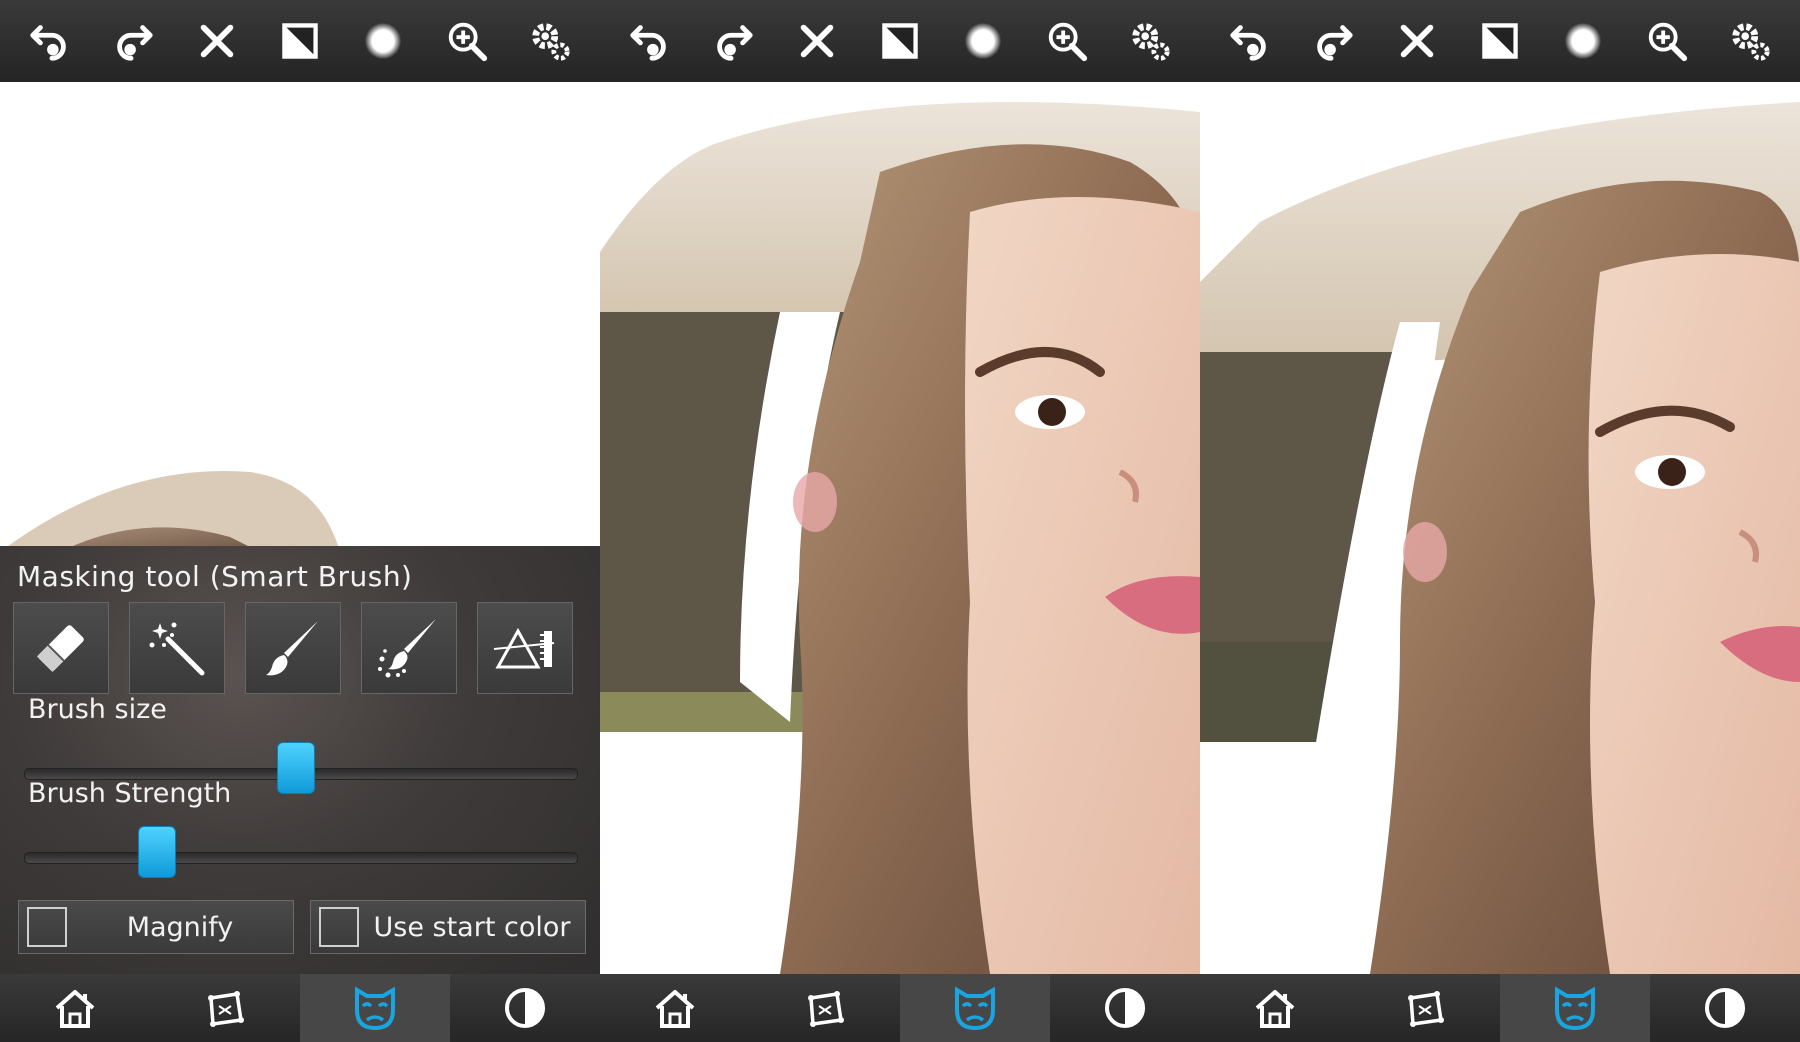  I want to click on brush-strength-label: Brush Strength, so click(130, 793).